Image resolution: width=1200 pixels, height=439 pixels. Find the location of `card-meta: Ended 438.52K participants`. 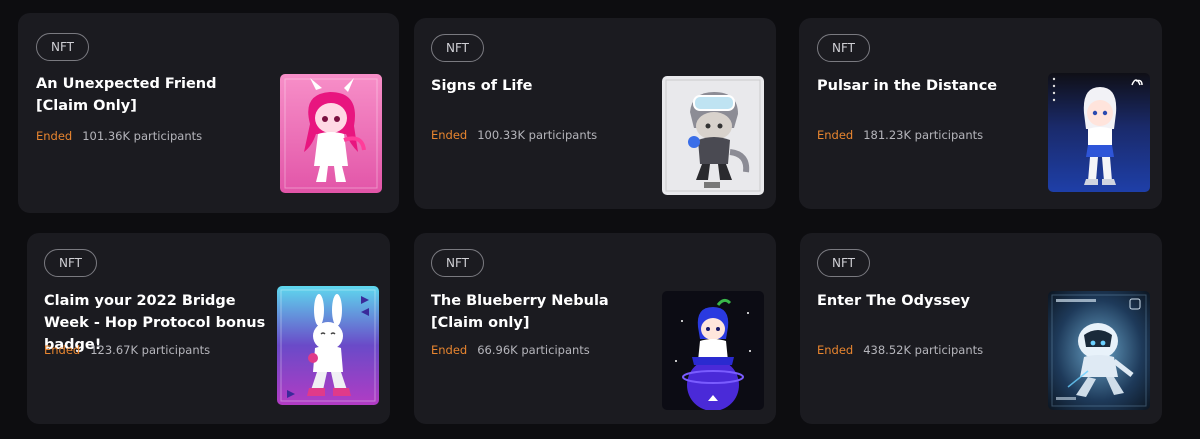

card-meta: Ended 438.52K participants is located at coordinates (900, 350).